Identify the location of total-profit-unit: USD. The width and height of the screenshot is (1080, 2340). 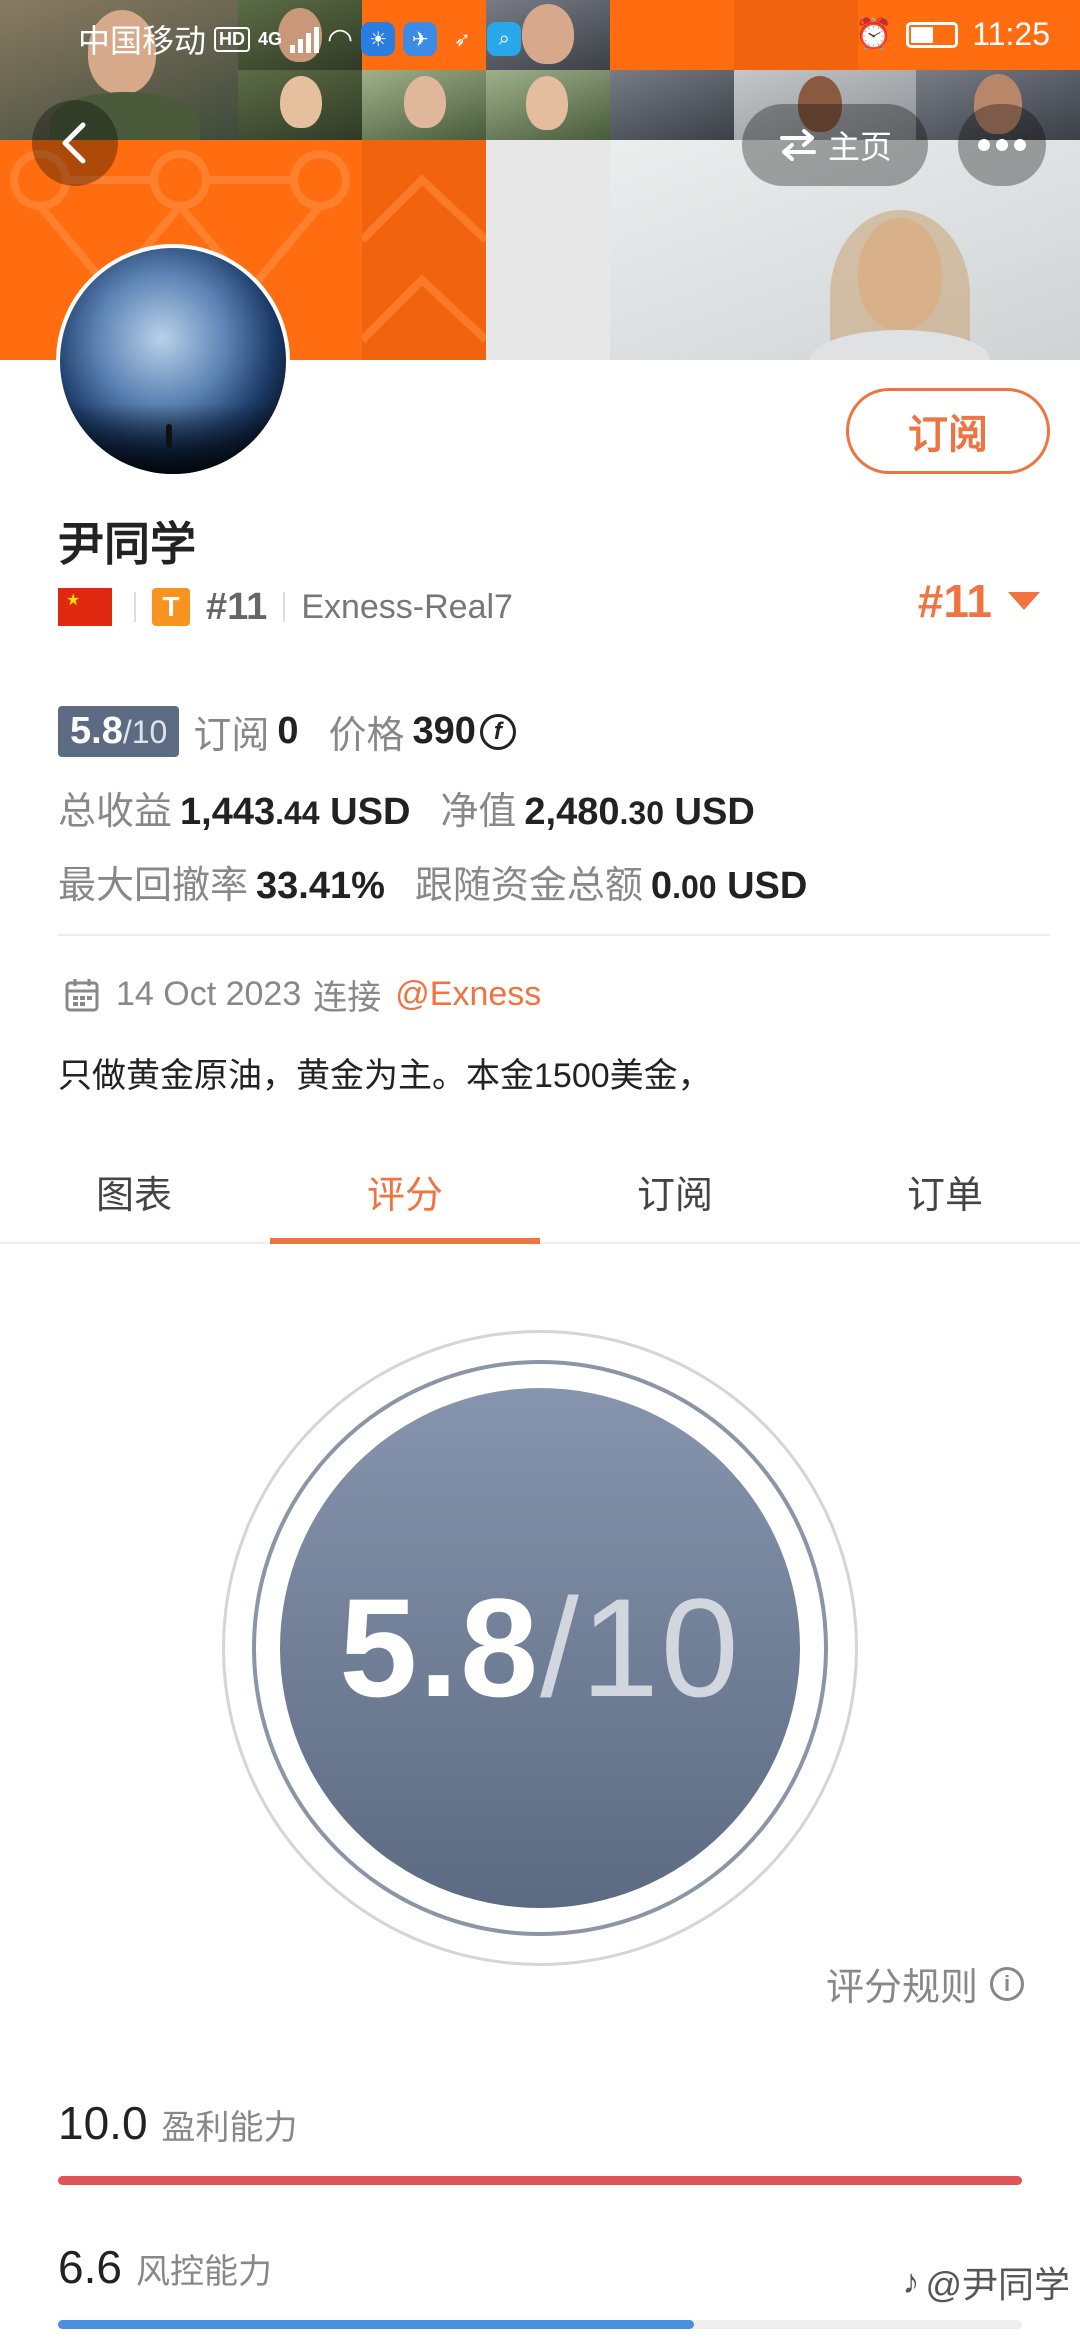
(370, 812).